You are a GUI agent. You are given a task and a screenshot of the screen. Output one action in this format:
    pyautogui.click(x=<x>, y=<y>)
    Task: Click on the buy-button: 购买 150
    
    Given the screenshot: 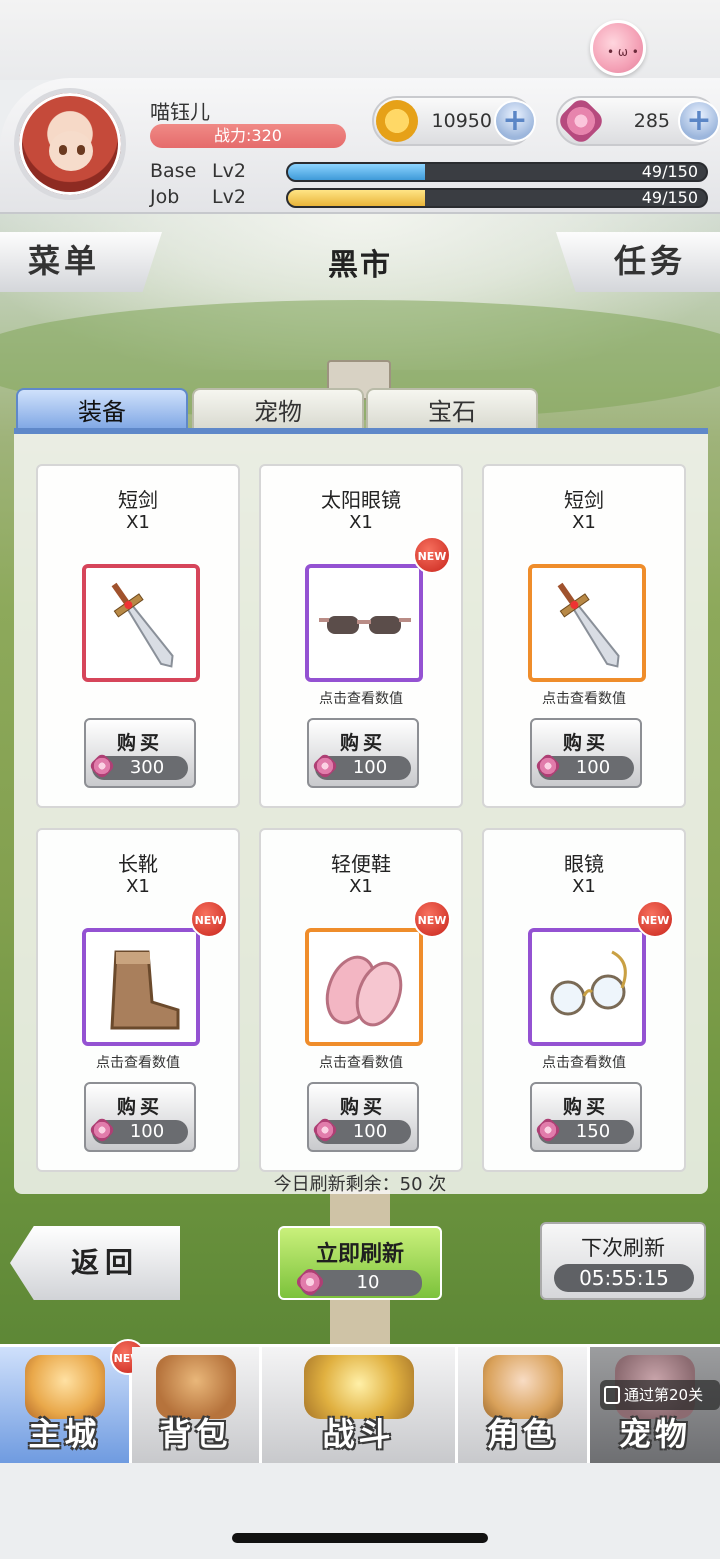 What is the action you would take?
    pyautogui.click(x=586, y=1117)
    